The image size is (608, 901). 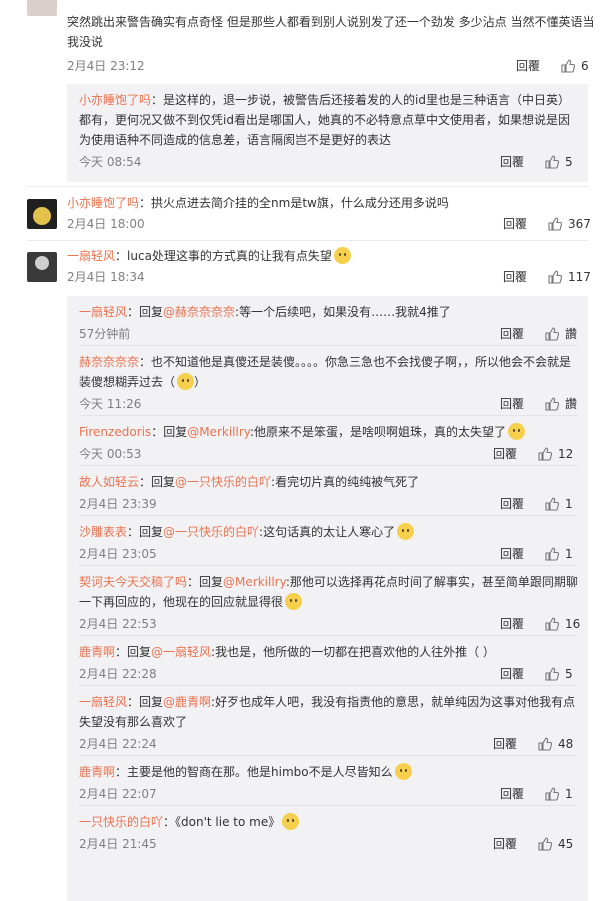 I want to click on reply-content: 《don't lie to me》, so click(x=228, y=822).